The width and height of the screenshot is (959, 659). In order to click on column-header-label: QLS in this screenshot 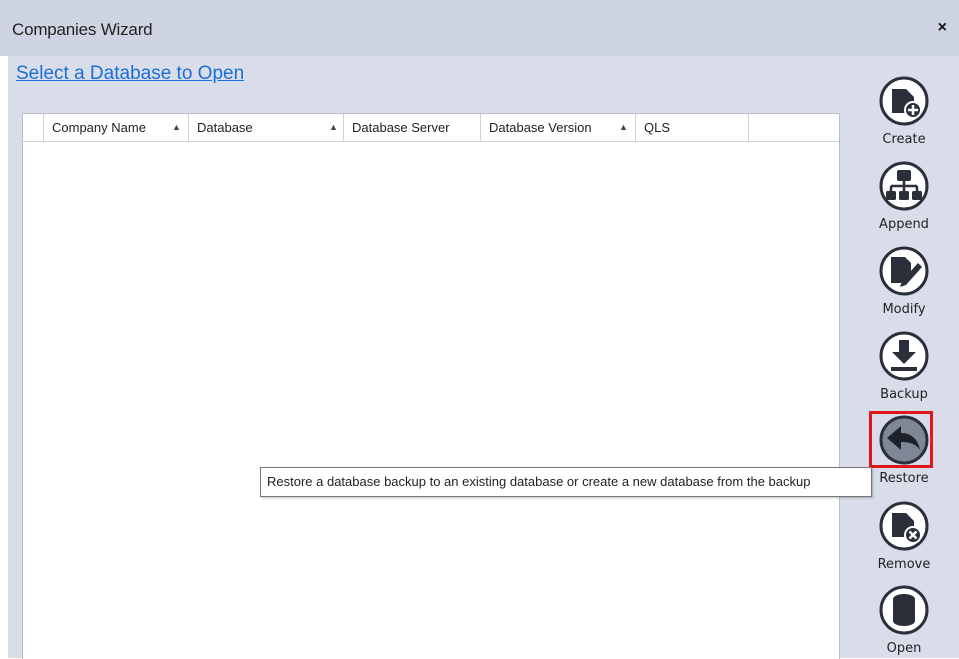, I will do `click(657, 127)`.